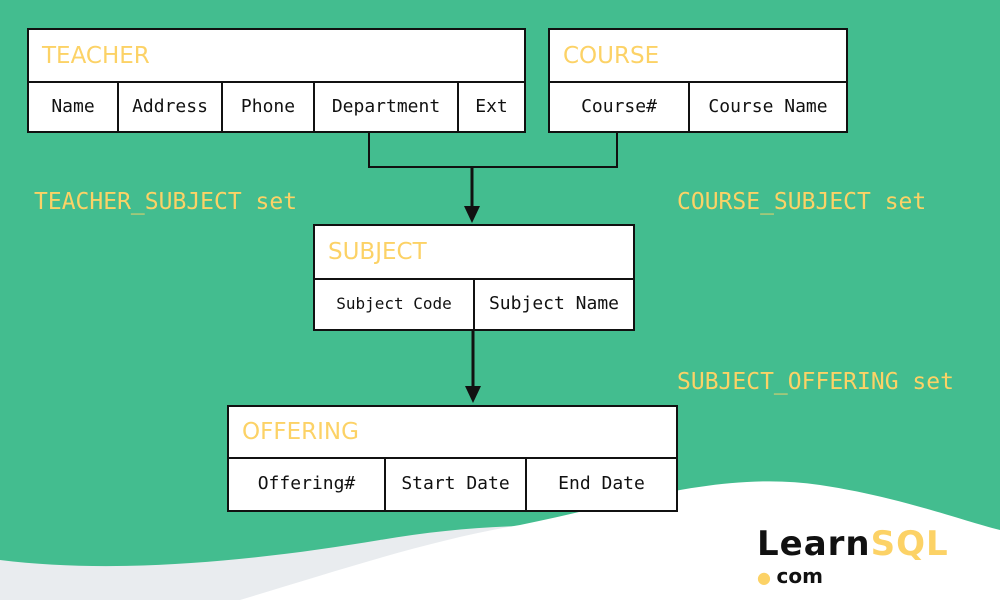 The height and width of the screenshot is (600, 1000). I want to click on entity-title: COURSE, so click(698, 56).